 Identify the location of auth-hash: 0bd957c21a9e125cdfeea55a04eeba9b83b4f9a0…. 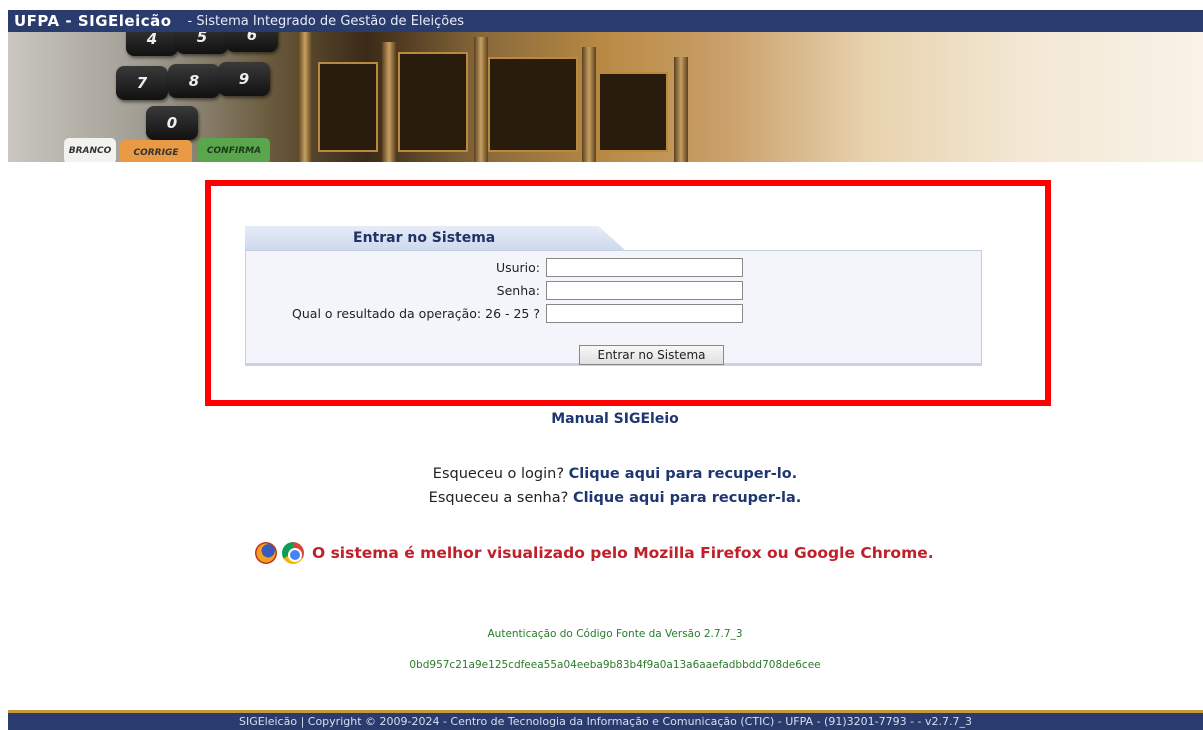
(615, 665).